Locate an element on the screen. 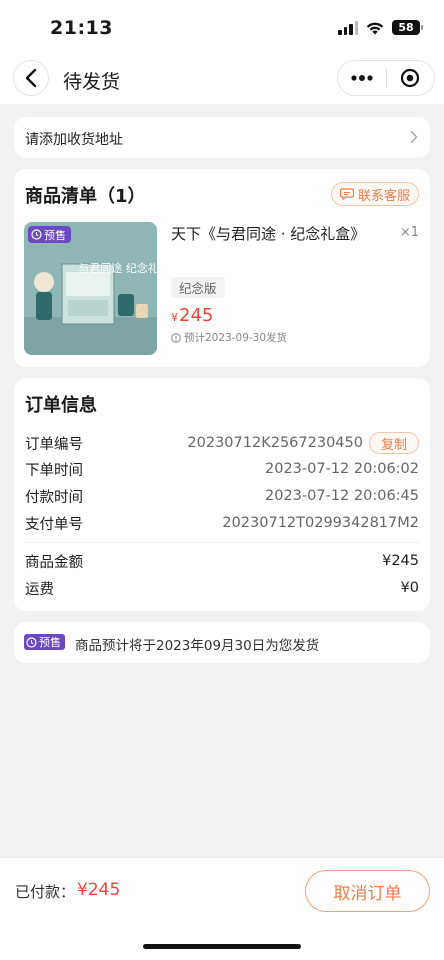 This screenshot has width=444, height=960. mini-program-capsule is located at coordinates (386, 78).